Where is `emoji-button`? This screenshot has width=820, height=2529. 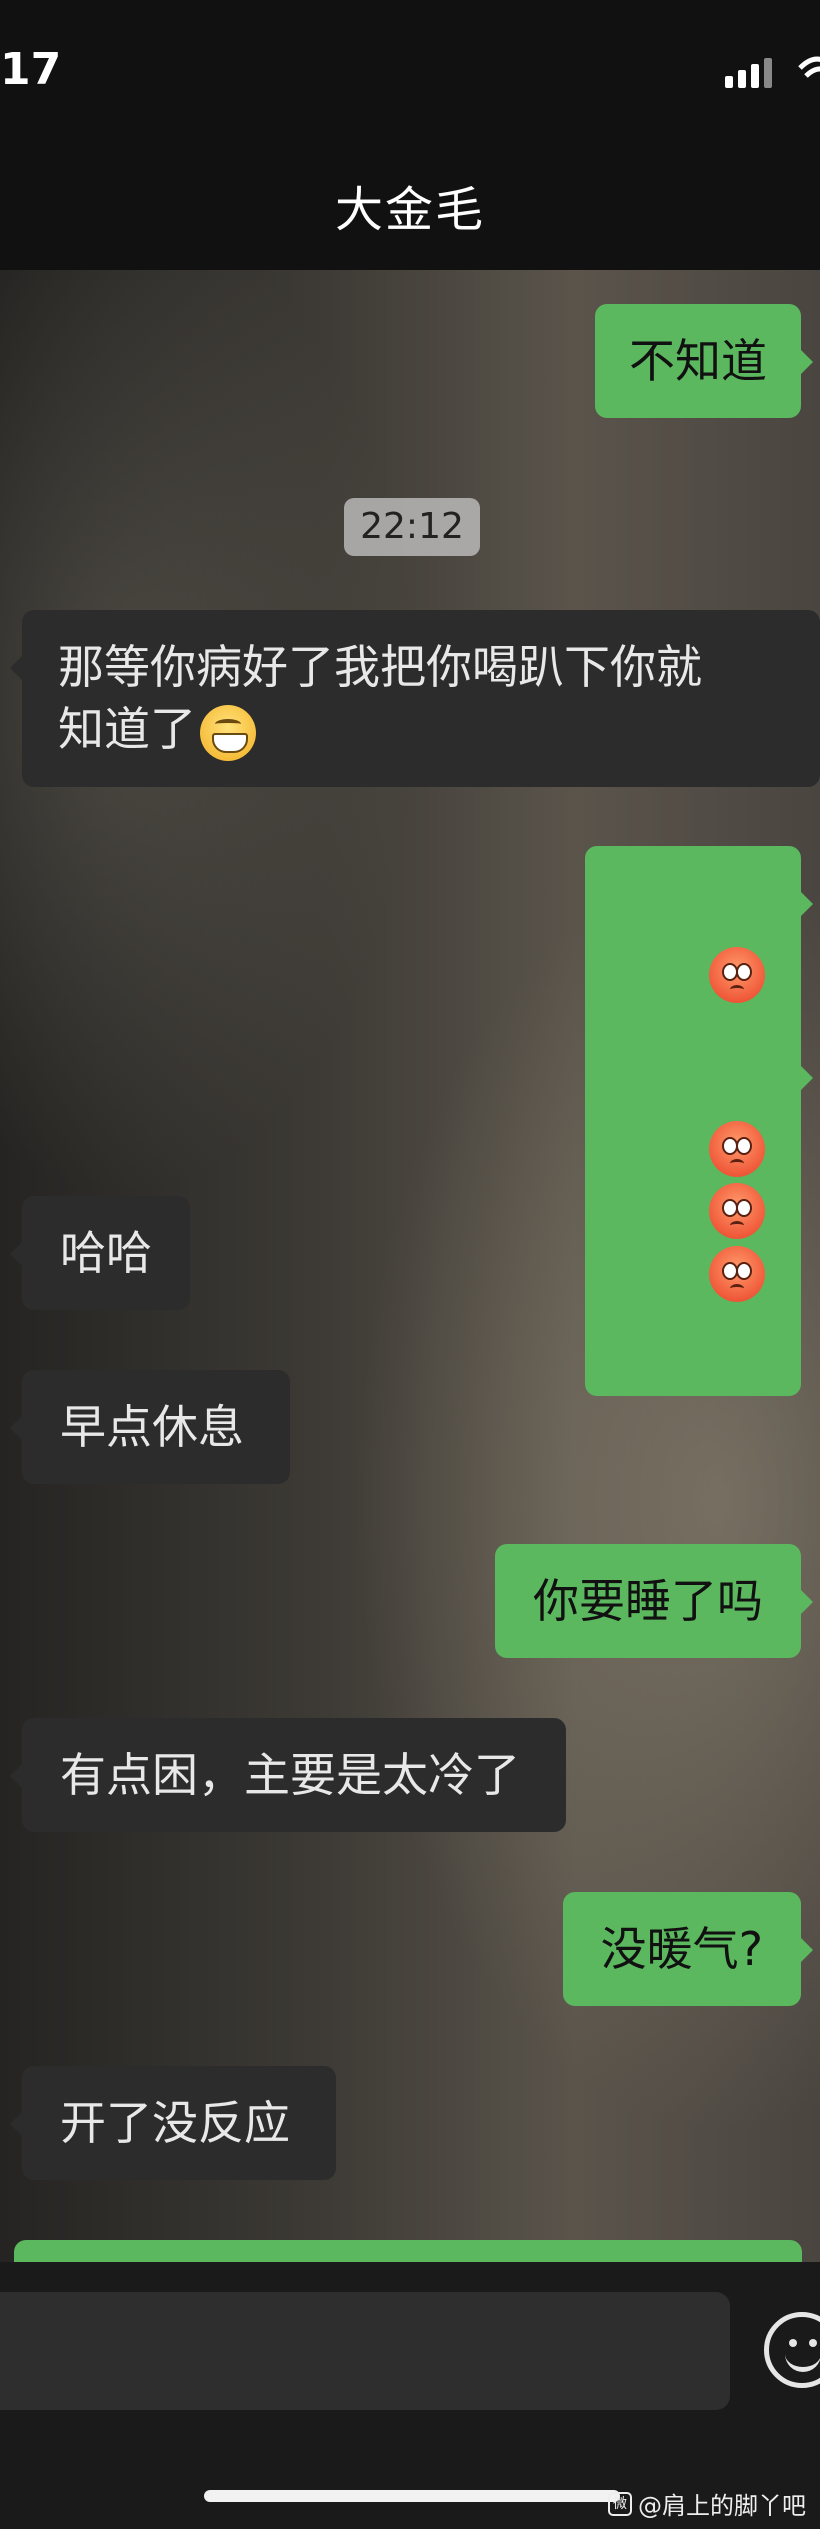
emoji-button is located at coordinates (792, 2350).